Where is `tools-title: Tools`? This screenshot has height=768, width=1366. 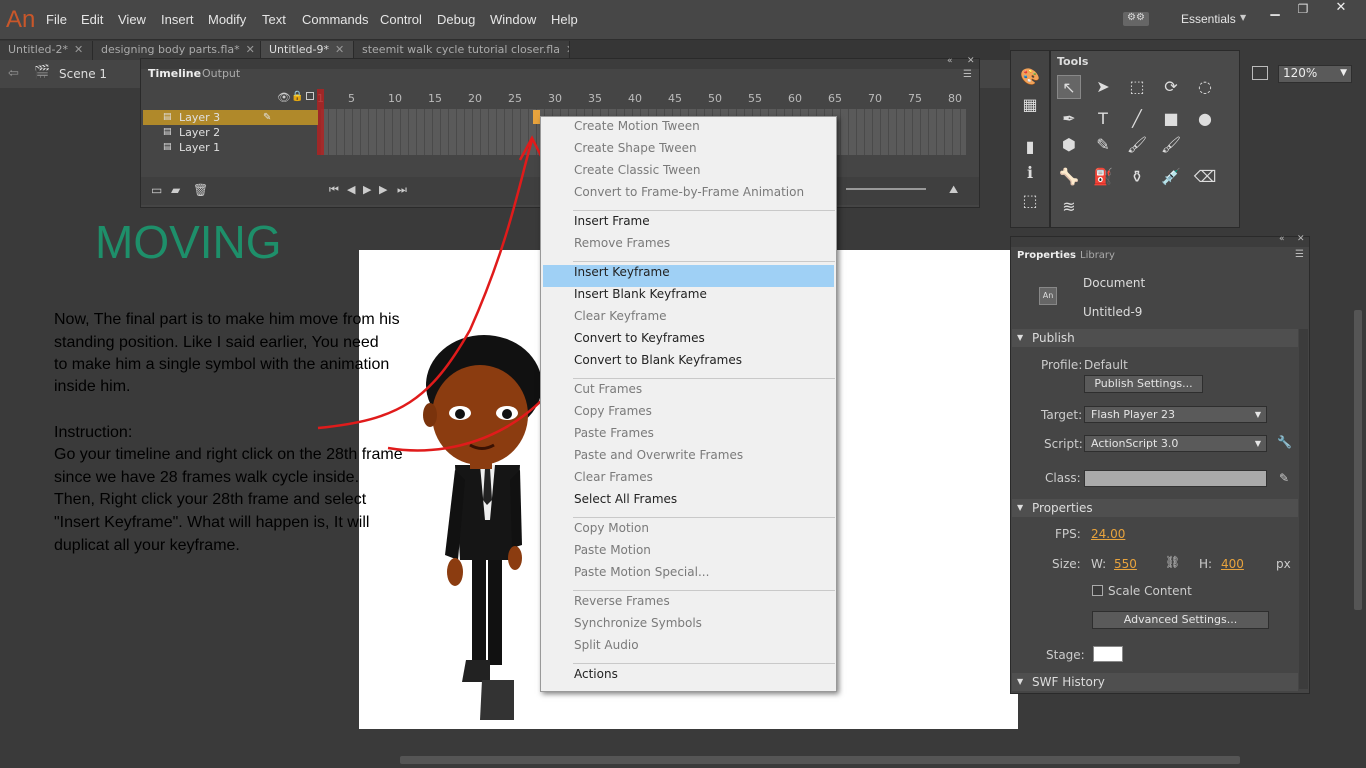 tools-title: Tools is located at coordinates (1073, 61).